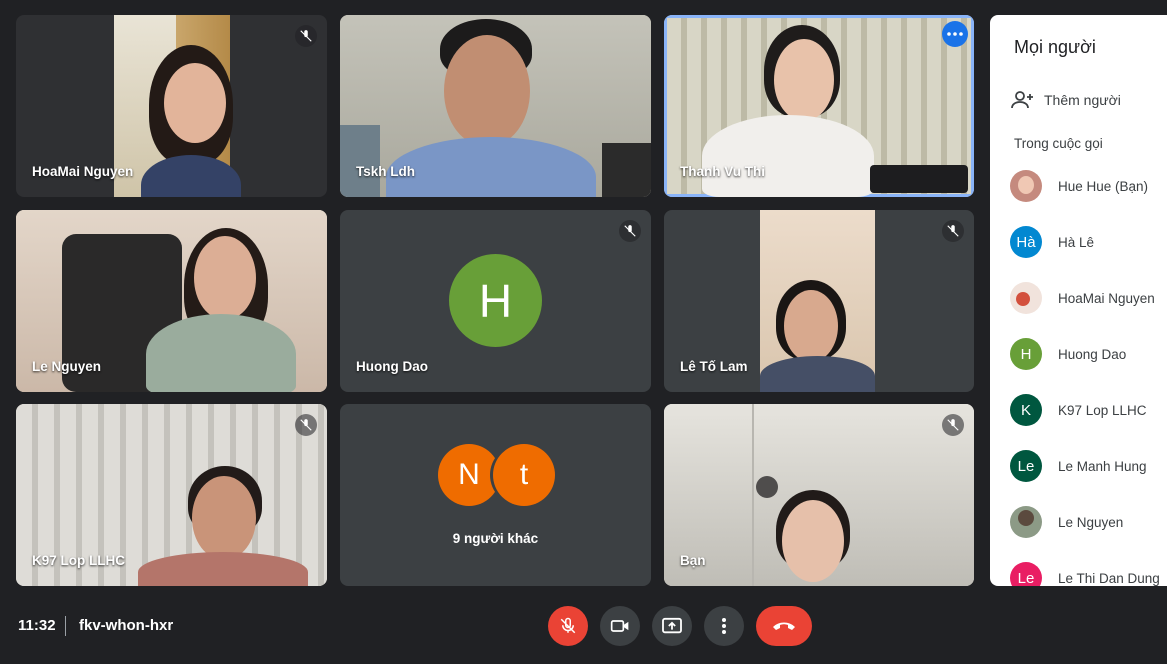 This screenshot has width=1167, height=664. Describe the element at coordinates (1076, 242) in the screenshot. I see `participant-name: Hà Lê` at that location.